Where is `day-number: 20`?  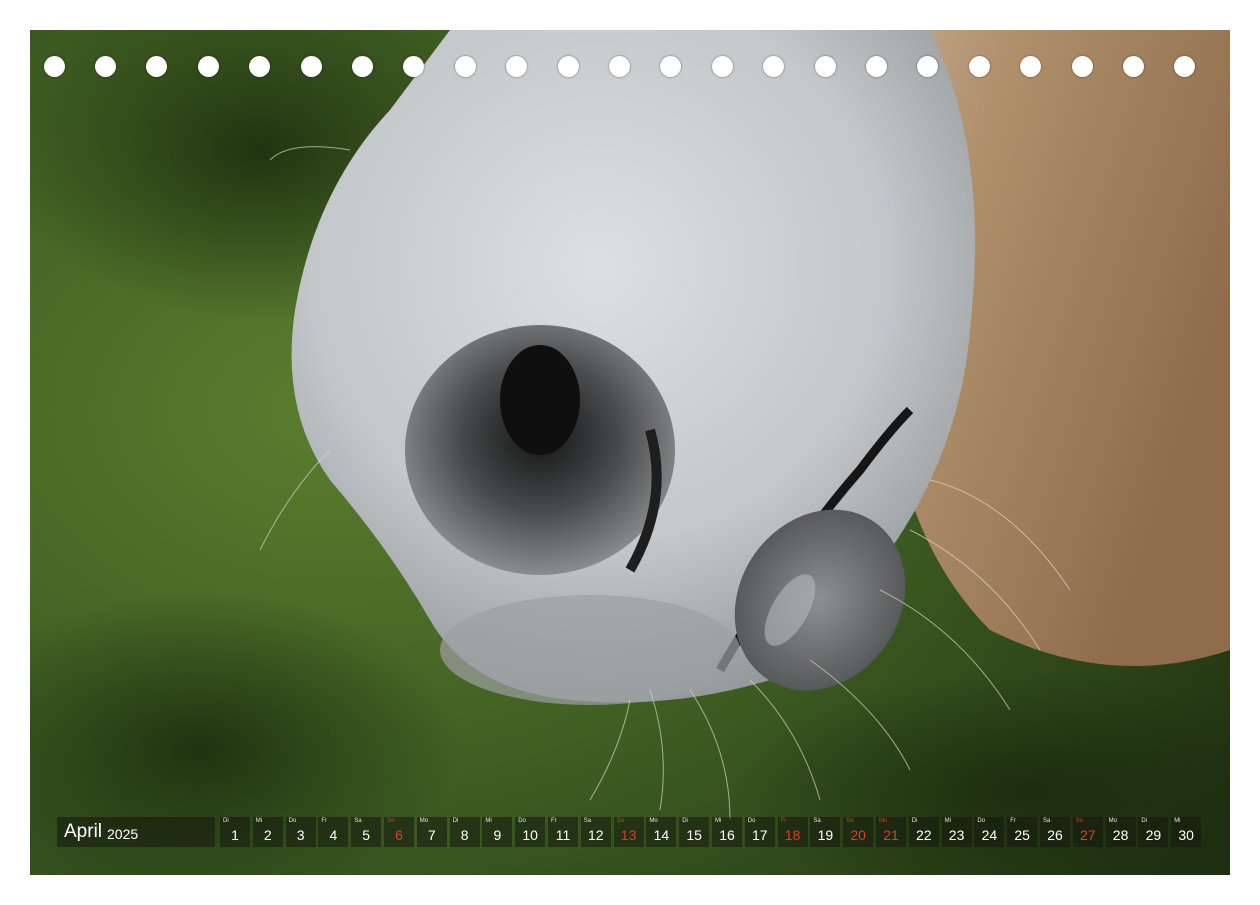 day-number: 20 is located at coordinates (858, 835).